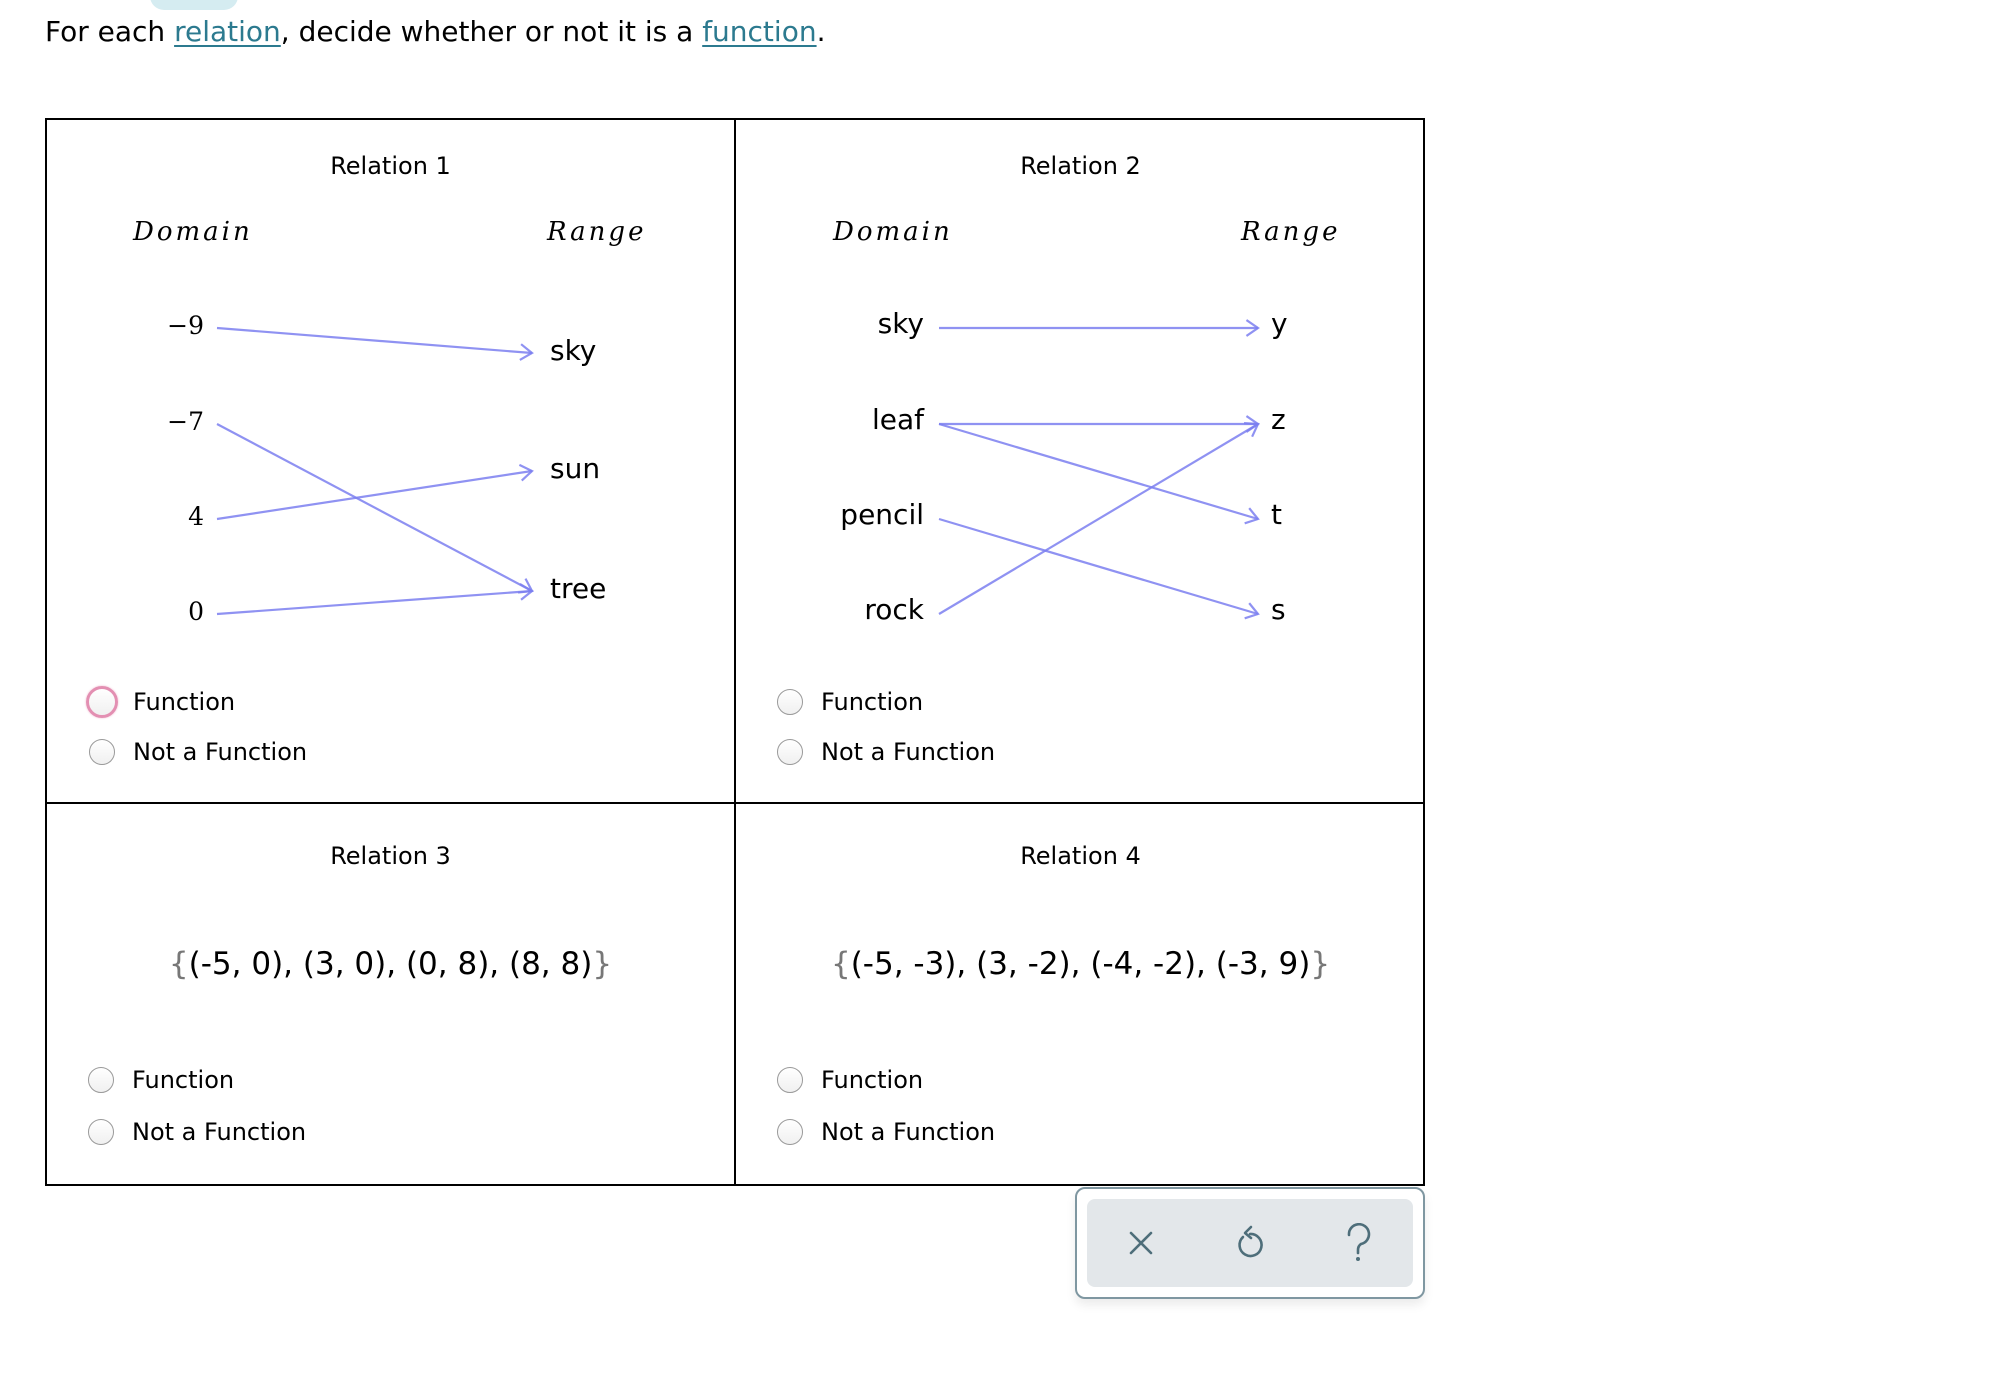 The height and width of the screenshot is (1396, 2016). I want to click on help-button, so click(1359, 1243).